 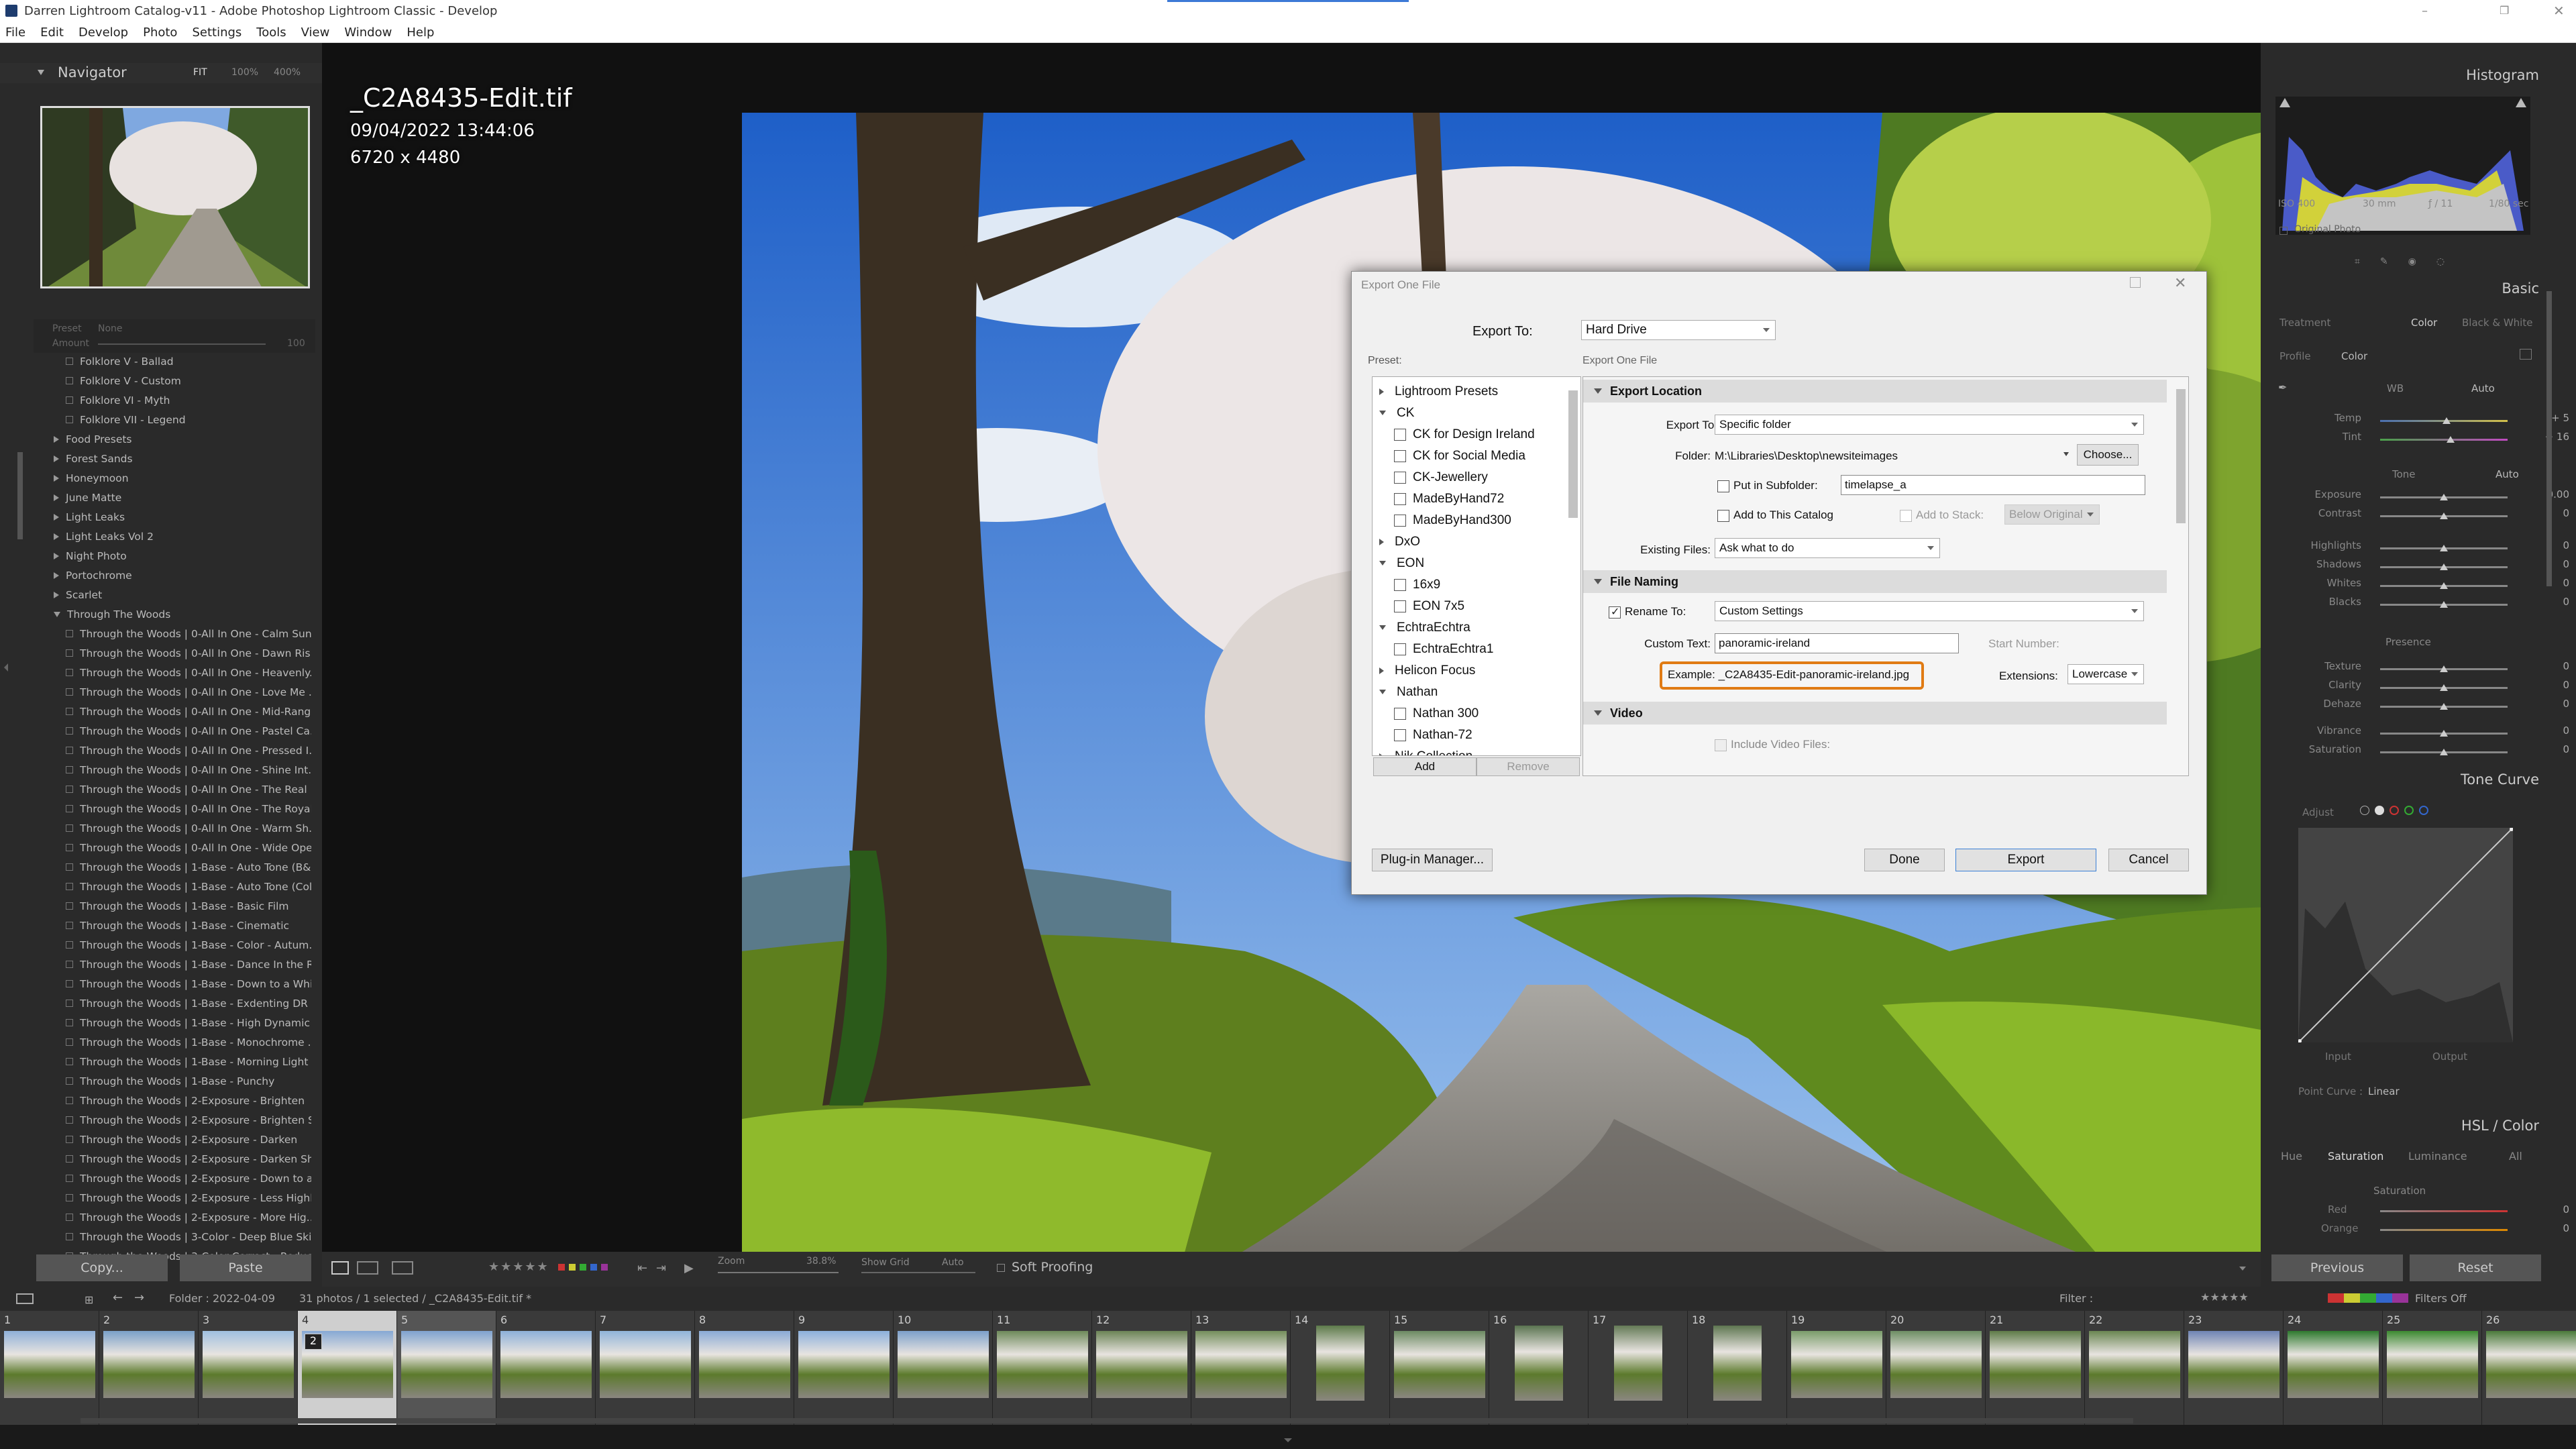 What do you see at coordinates (2549, 438) in the screenshot?
I see `right-scrollbar` at bounding box center [2549, 438].